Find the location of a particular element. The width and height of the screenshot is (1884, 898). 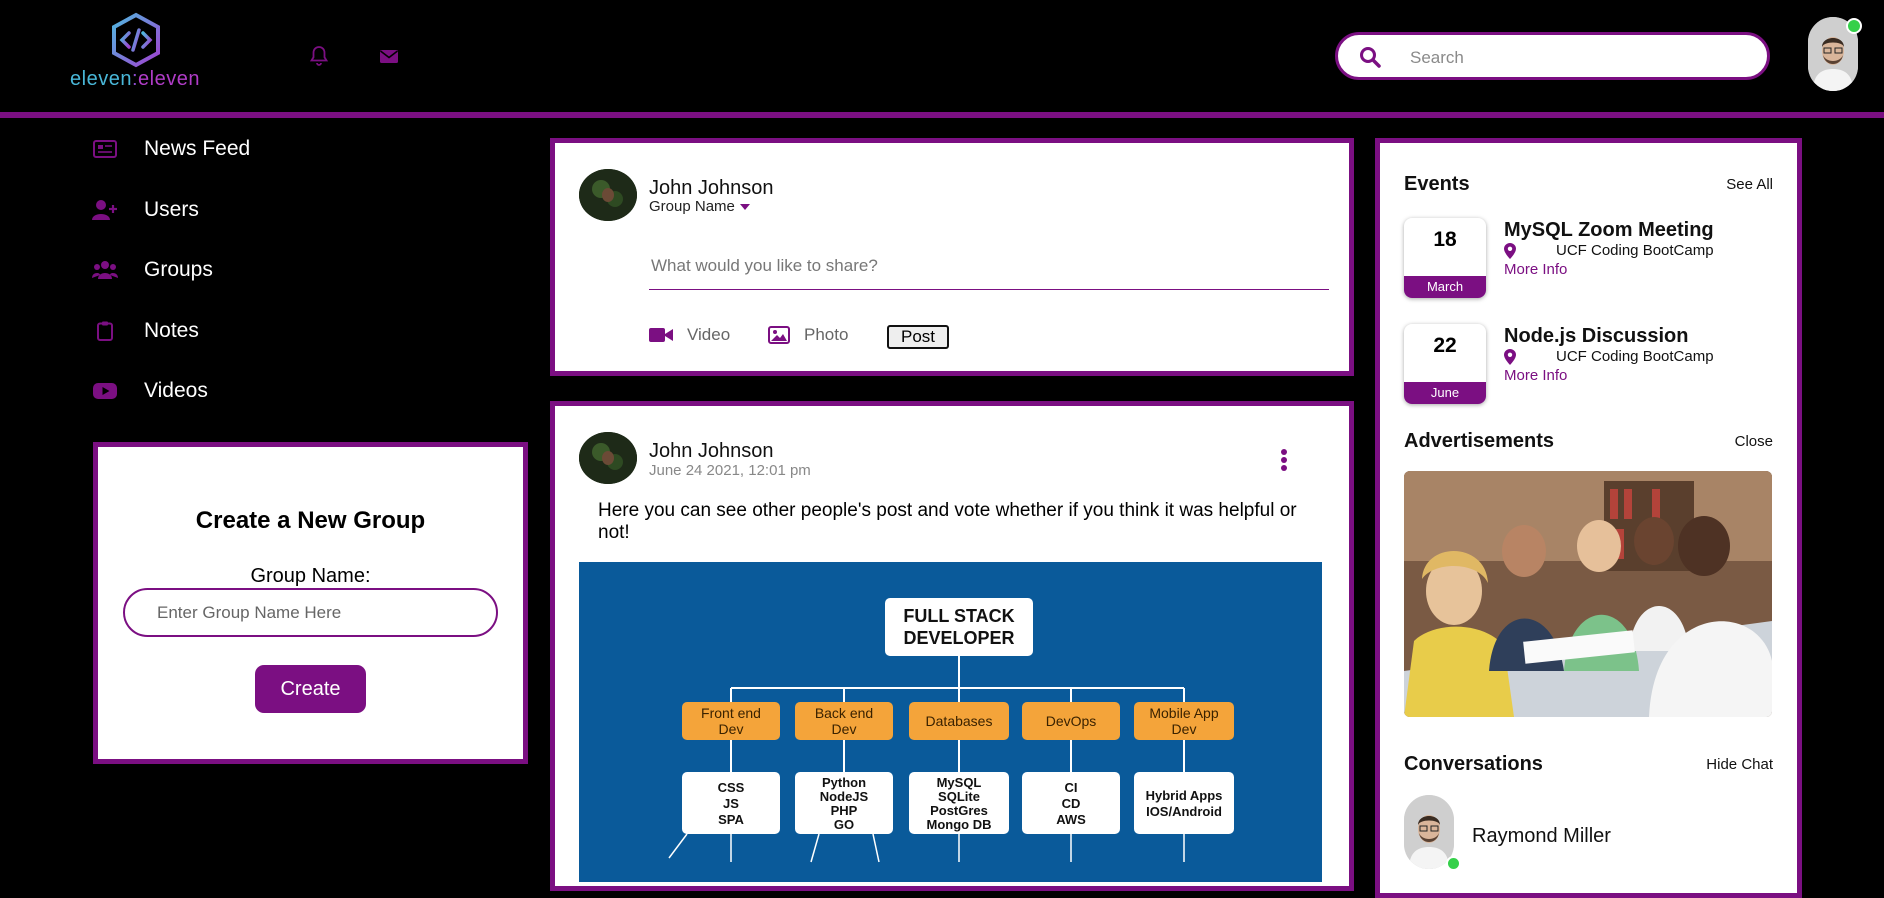

nav-item-label: Notes is located at coordinates (171, 330).